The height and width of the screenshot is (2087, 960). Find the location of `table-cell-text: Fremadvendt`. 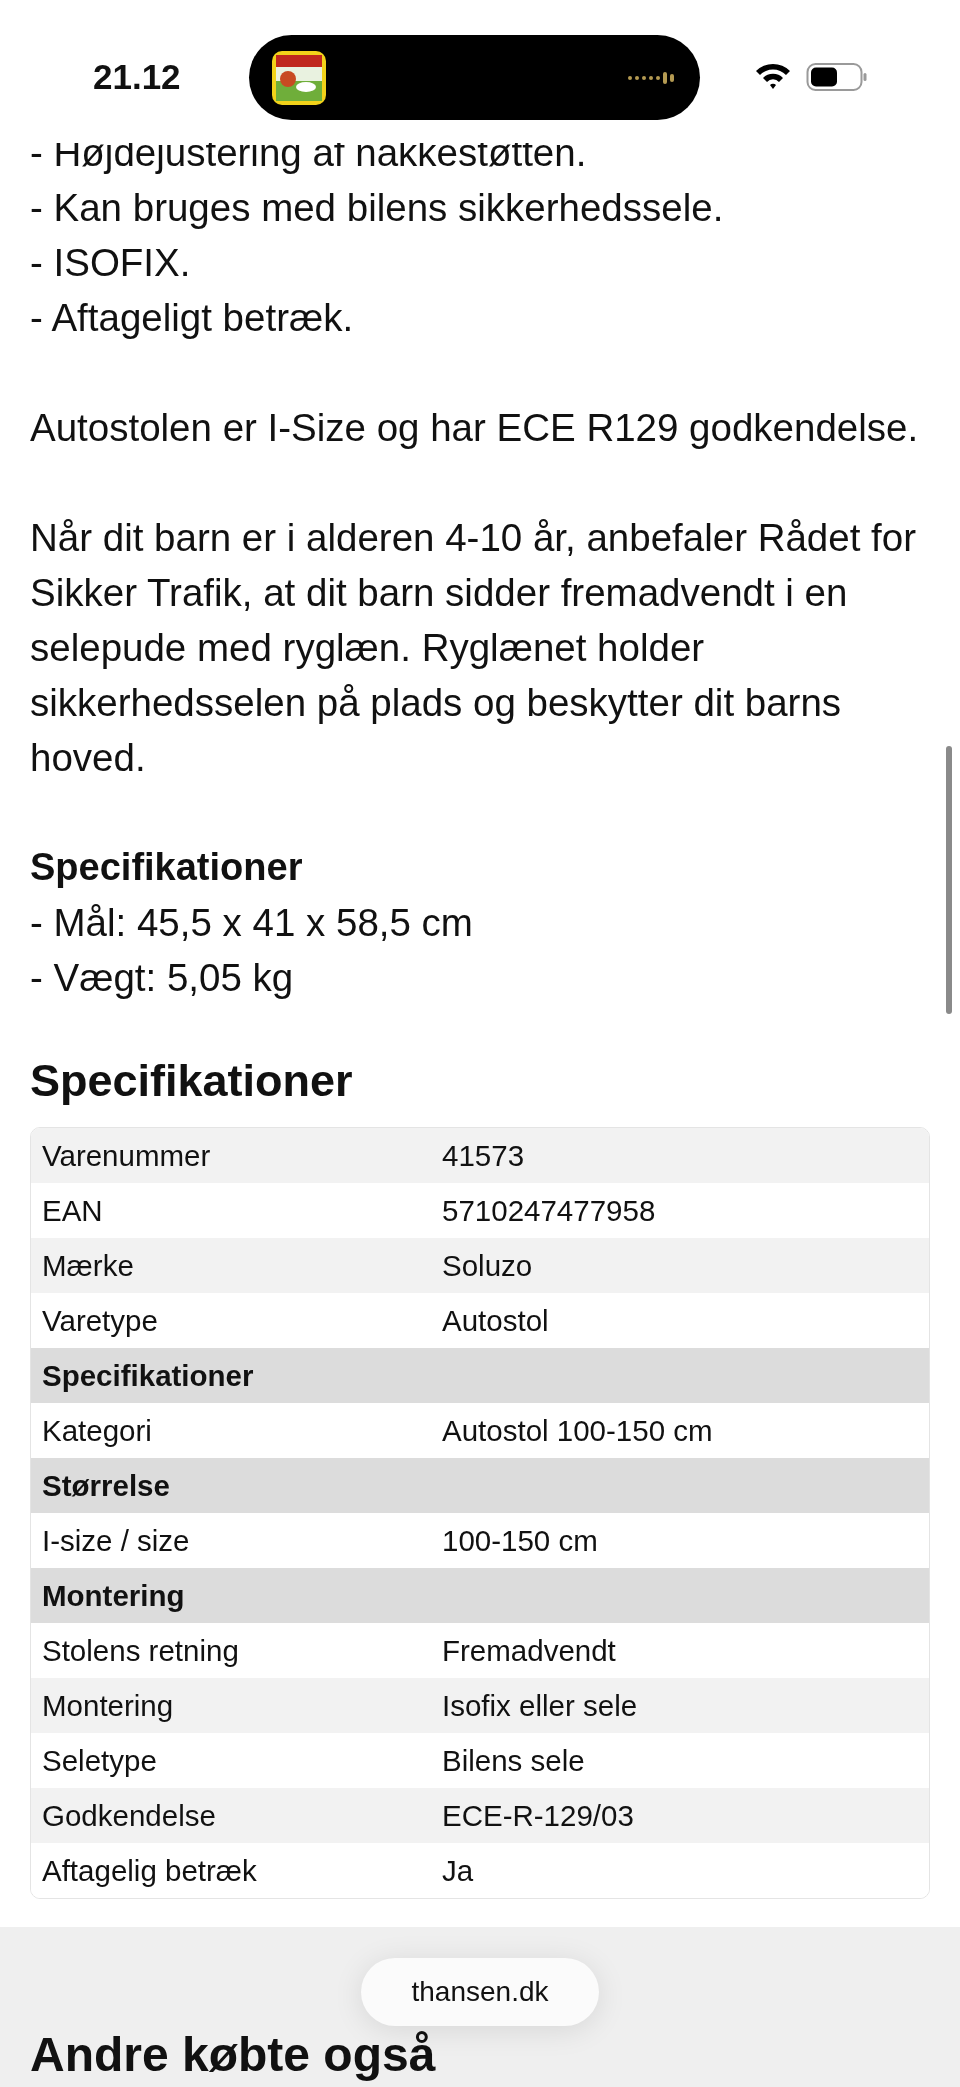

table-cell-text: Fremadvendt is located at coordinates (529, 1650).